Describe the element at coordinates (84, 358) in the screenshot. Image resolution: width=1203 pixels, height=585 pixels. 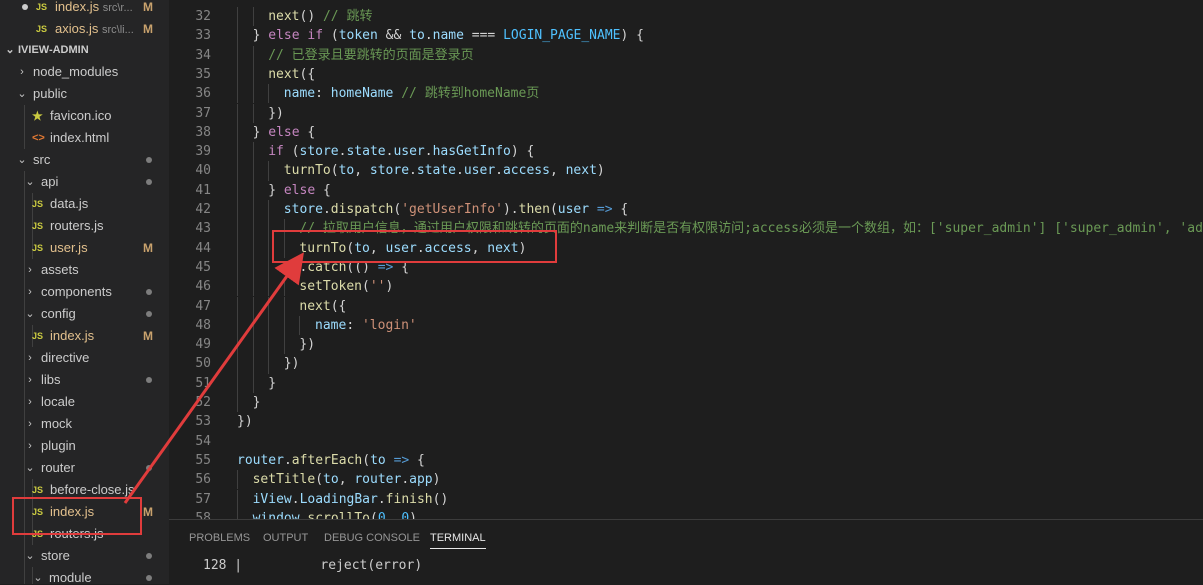
I see `folder-item: › directive` at that location.